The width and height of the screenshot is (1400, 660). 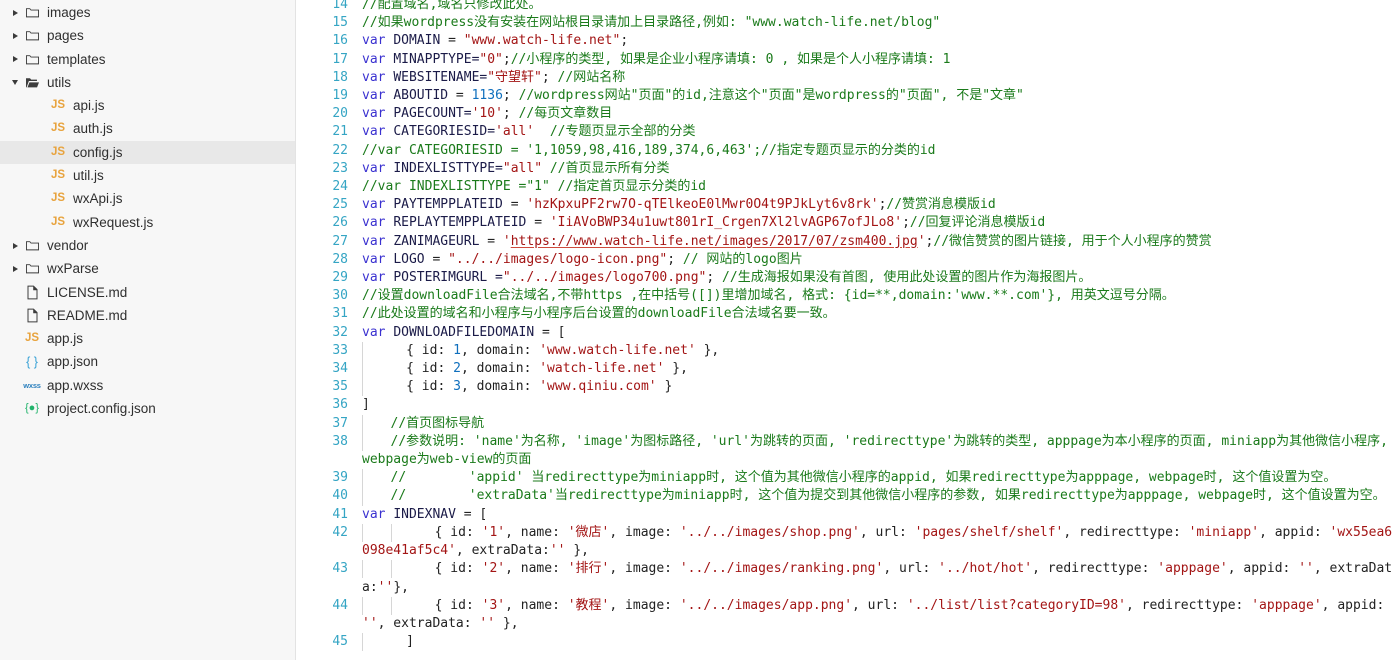 I want to click on code-line: //配置域名,域名只修改此处。, so click(x=880, y=7).